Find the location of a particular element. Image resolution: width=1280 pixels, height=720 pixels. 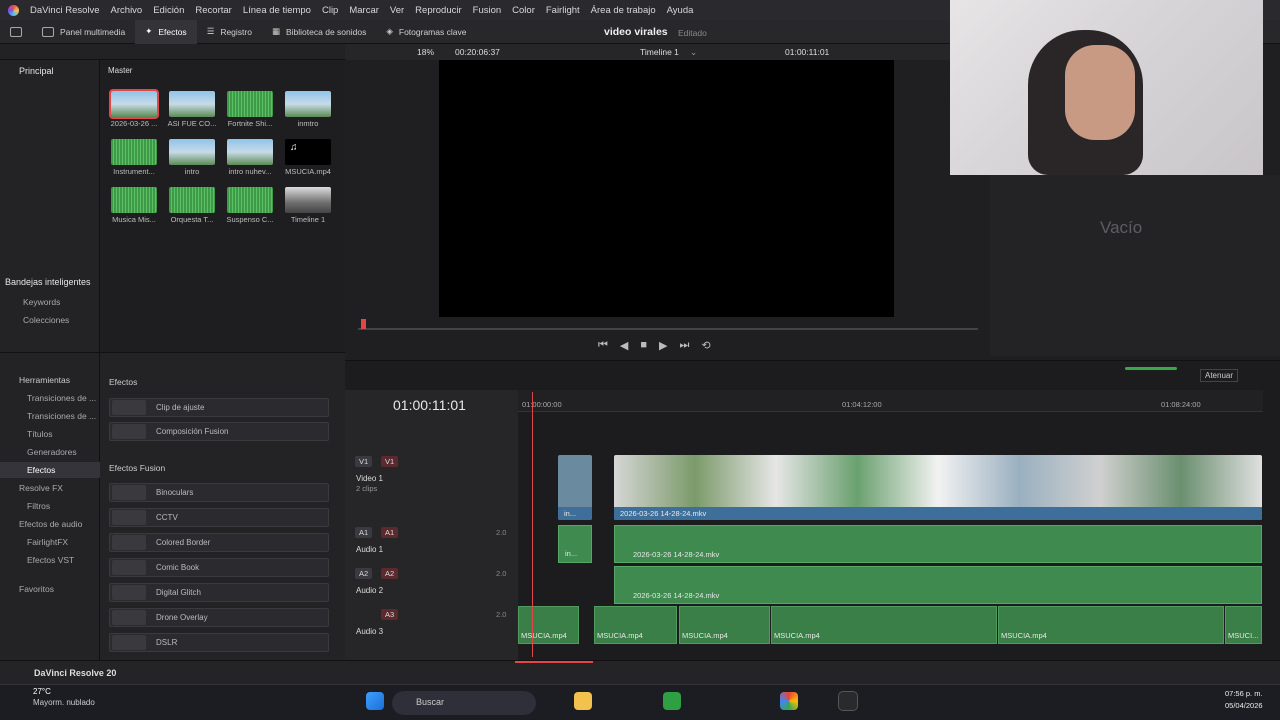

main-video-clip: 2026-03-26 14-28-24.mkv is located at coordinates (938, 487).